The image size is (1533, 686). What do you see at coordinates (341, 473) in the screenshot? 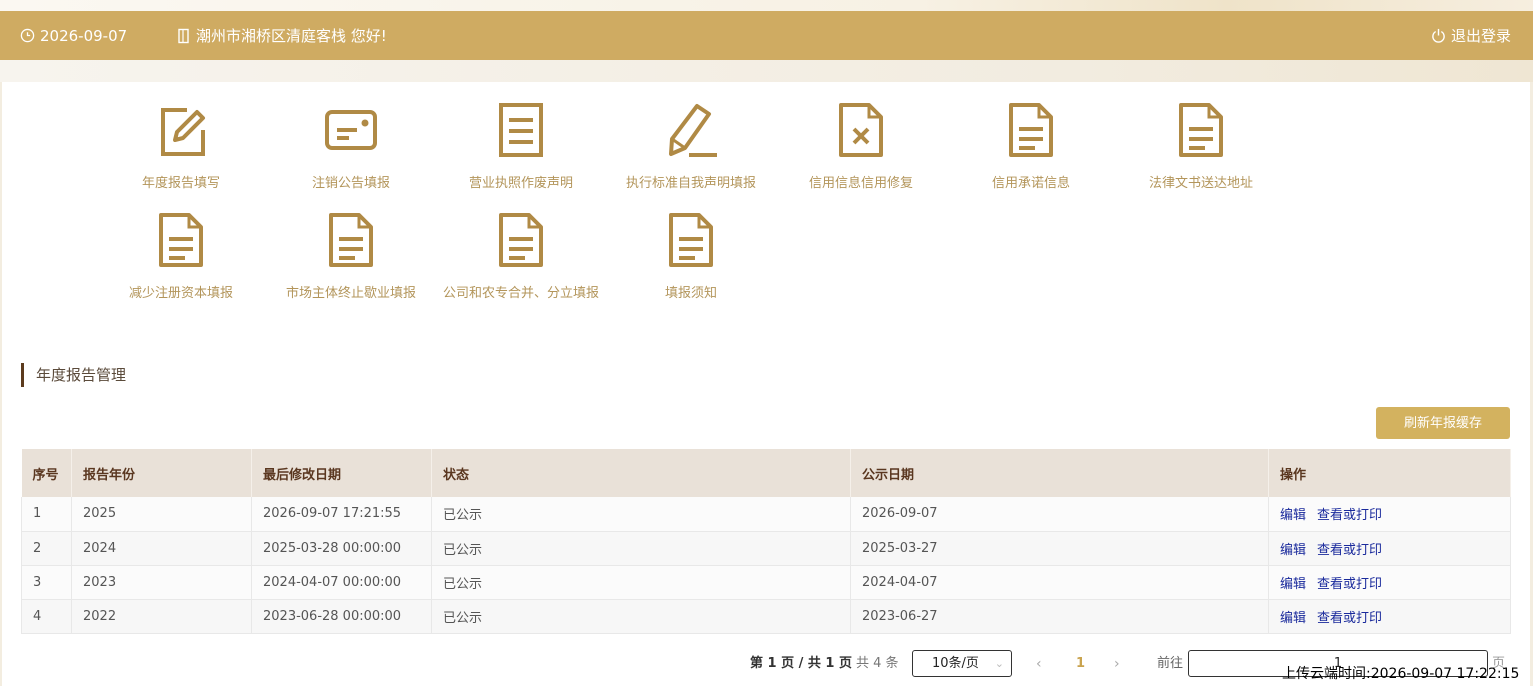
I see `col-header-modified: 最后修改日期` at bounding box center [341, 473].